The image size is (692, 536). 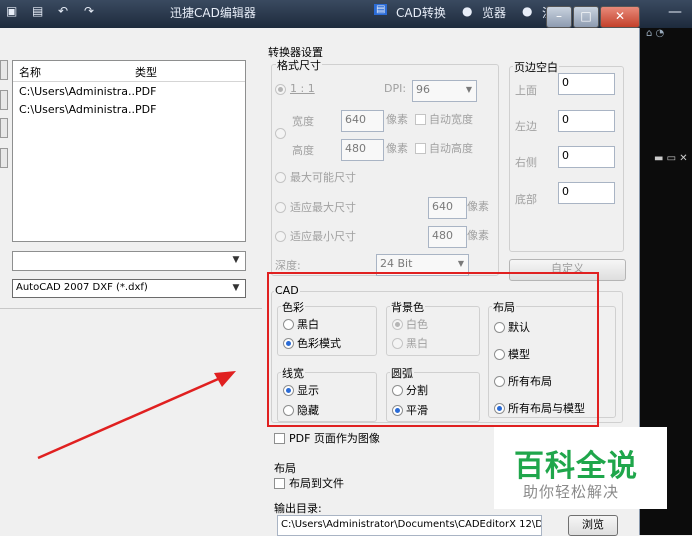 What do you see at coordinates (285, 468) in the screenshot?
I see `layout-section-title: 布局` at bounding box center [285, 468].